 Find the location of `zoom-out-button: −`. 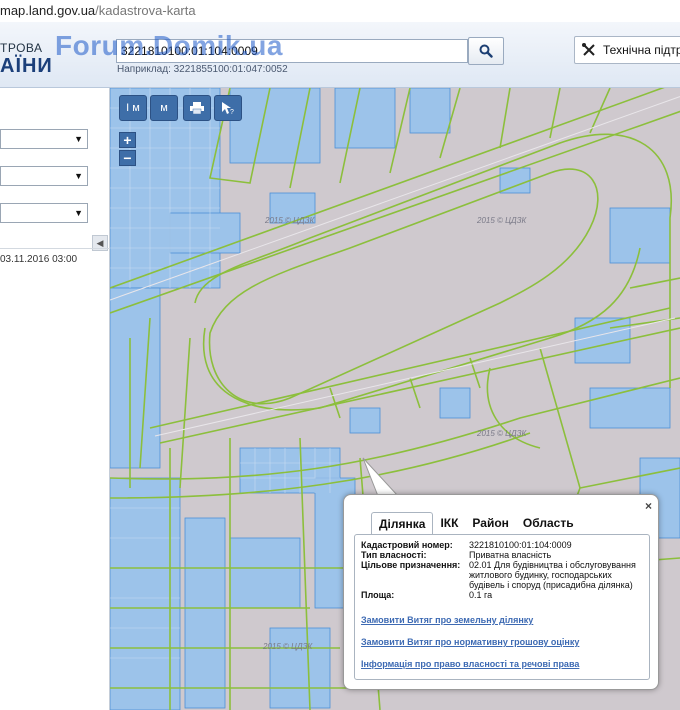

zoom-out-button: − is located at coordinates (127, 158).